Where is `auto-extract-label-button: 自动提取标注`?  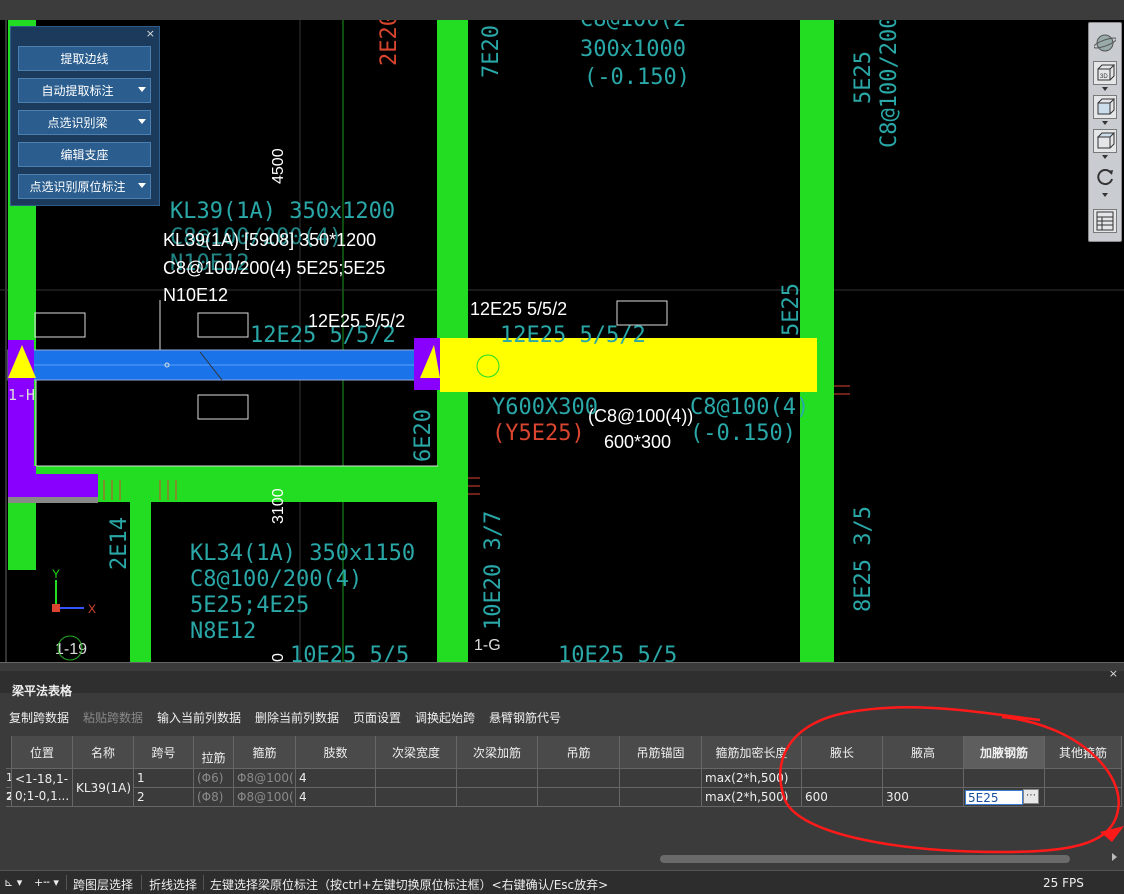
auto-extract-label-button: 自动提取标注 is located at coordinates (84, 90).